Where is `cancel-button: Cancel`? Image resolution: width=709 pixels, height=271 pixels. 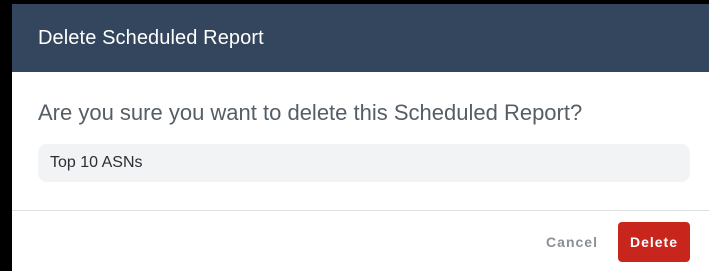
cancel-button: Cancel is located at coordinates (572, 242).